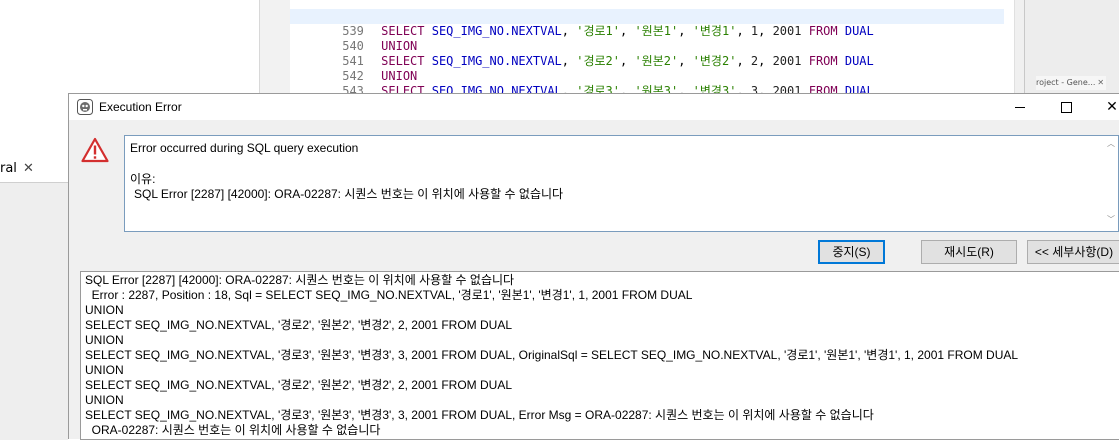 This screenshot has width=1119, height=440. What do you see at coordinates (140, 107) in the screenshot?
I see `dialog-title: Execution Error` at bounding box center [140, 107].